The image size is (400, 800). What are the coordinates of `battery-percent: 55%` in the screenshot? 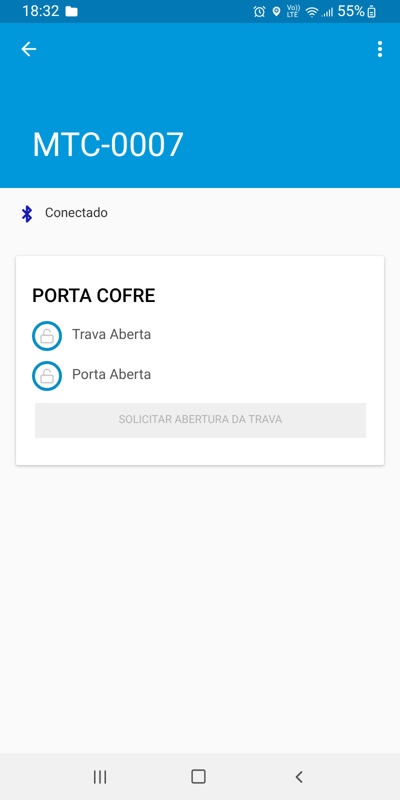 It's located at (351, 11).